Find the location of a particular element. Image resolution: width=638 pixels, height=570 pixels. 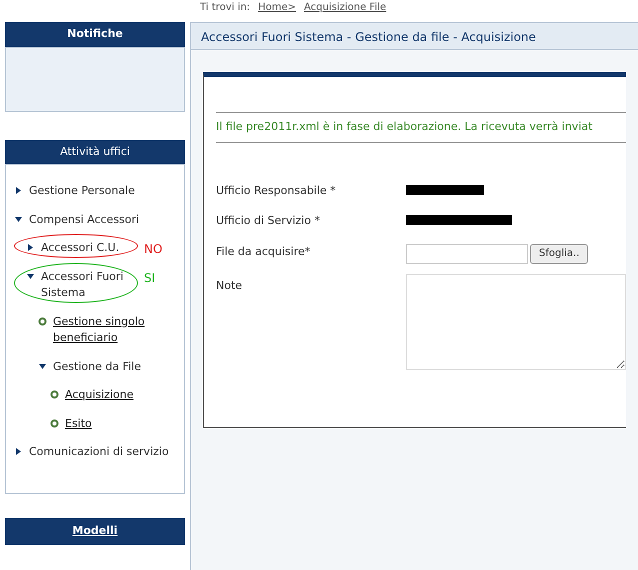

menu-item: Gestione Personale is located at coordinates (99, 191).